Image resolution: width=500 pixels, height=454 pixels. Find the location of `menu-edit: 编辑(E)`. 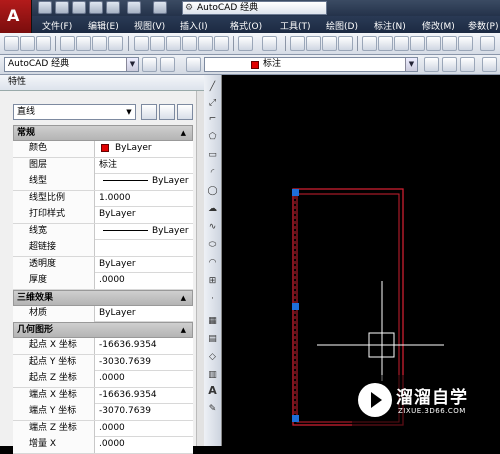

menu-edit: 编辑(E) is located at coordinates (103, 25).